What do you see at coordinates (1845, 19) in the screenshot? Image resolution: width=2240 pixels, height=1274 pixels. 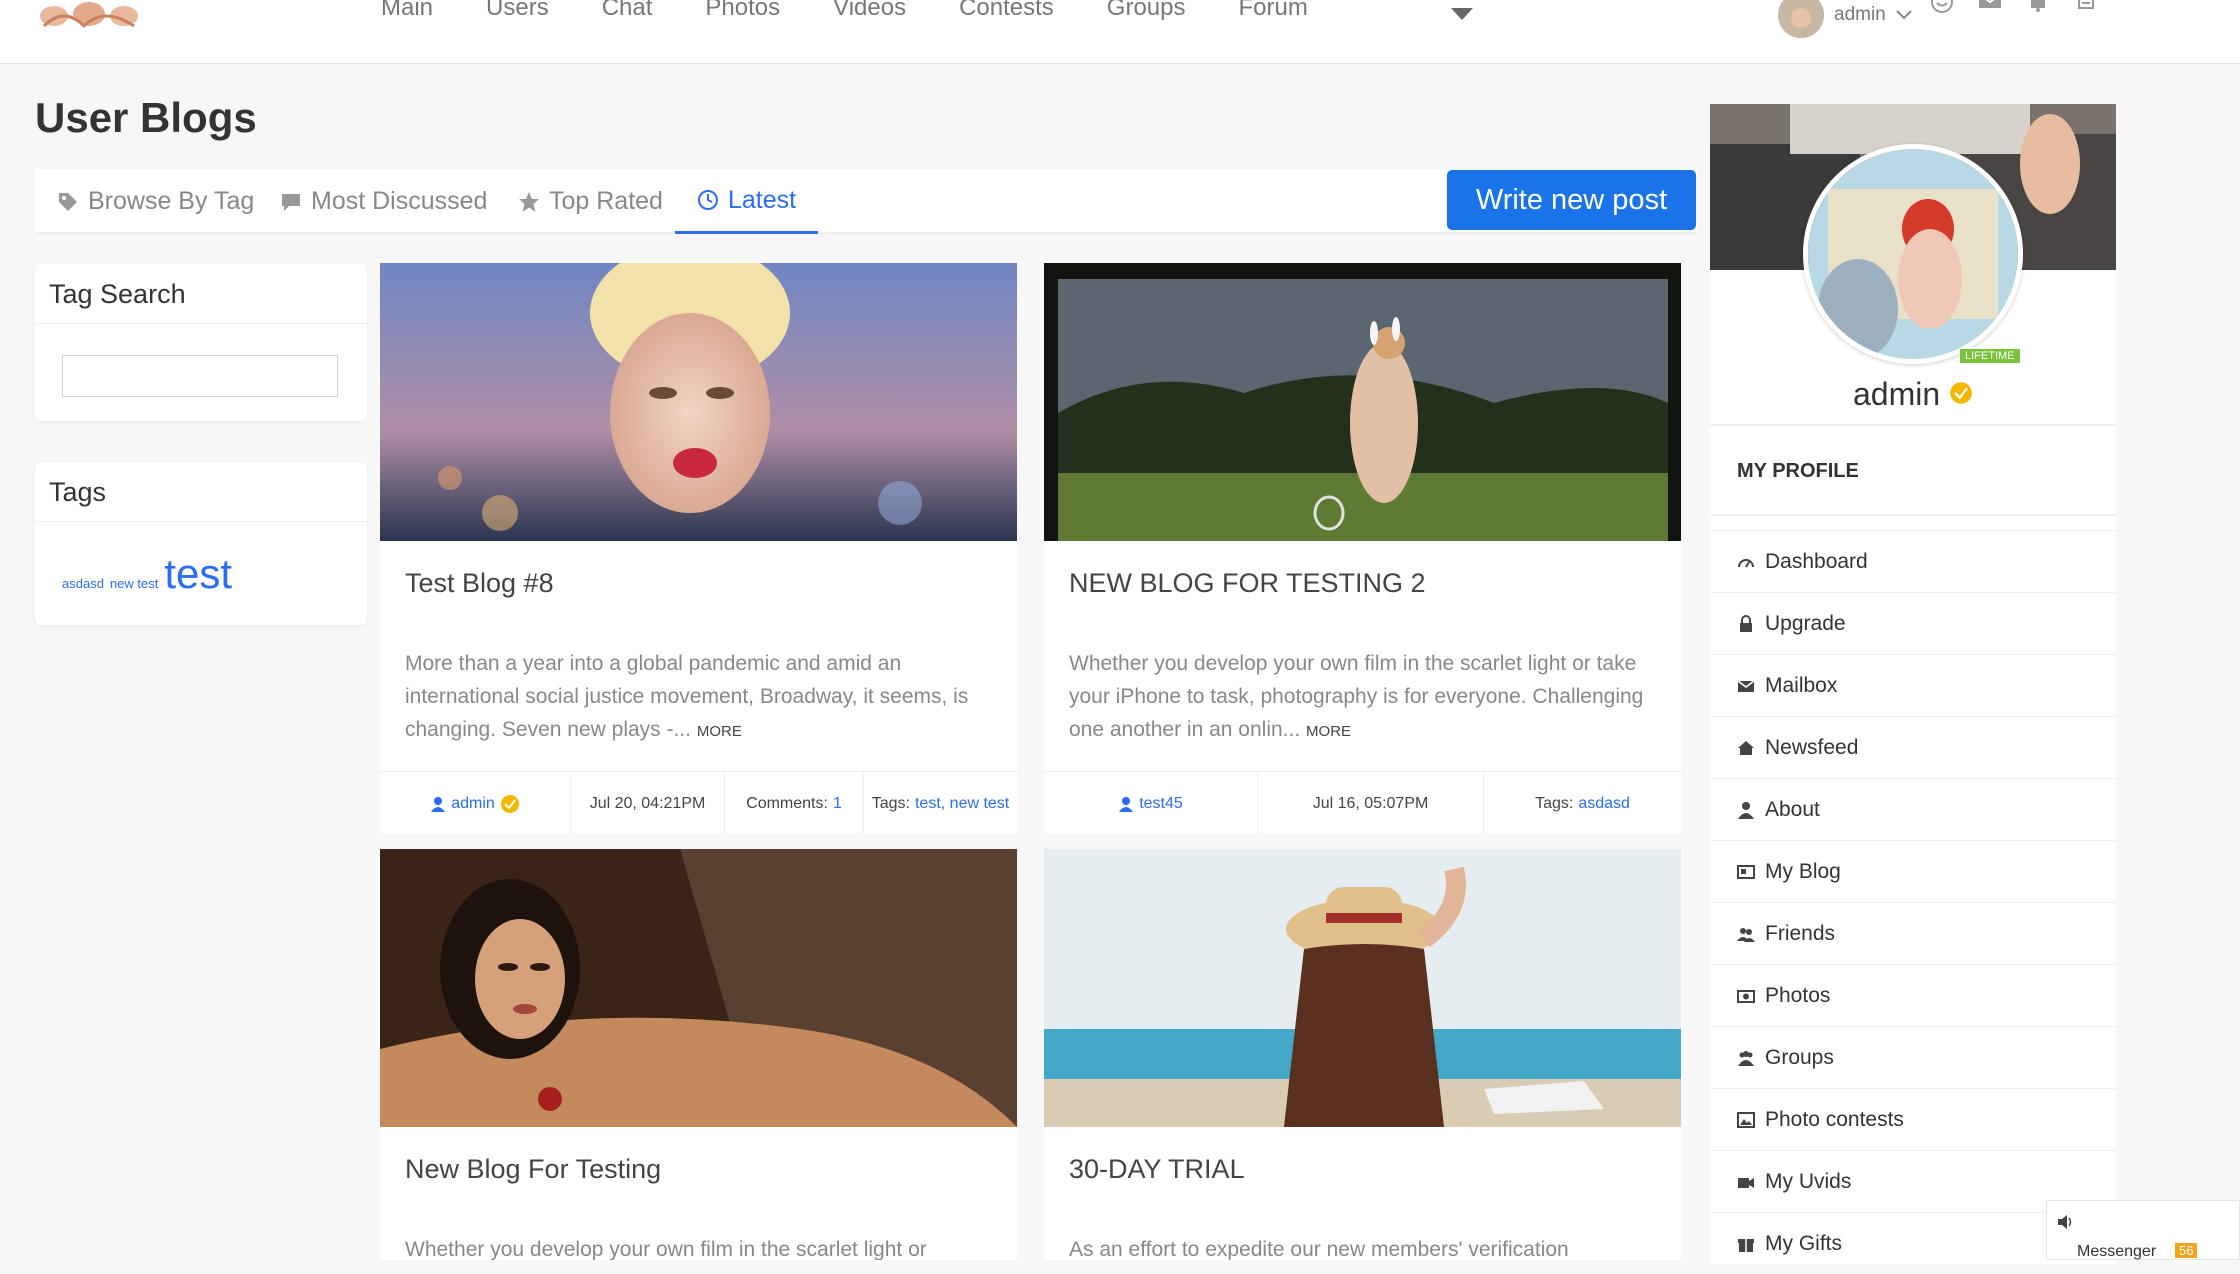 I see `user-menu: admin` at bounding box center [1845, 19].